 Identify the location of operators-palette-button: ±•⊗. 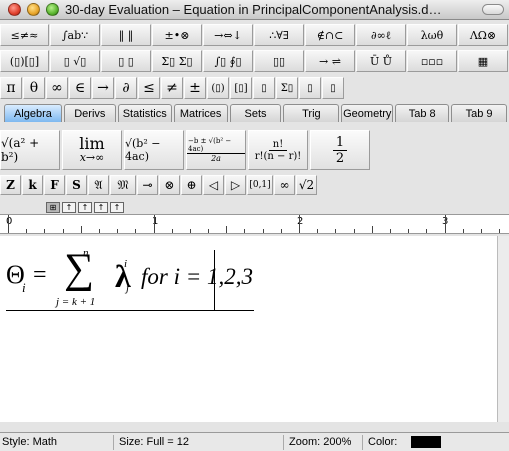
(177, 35).